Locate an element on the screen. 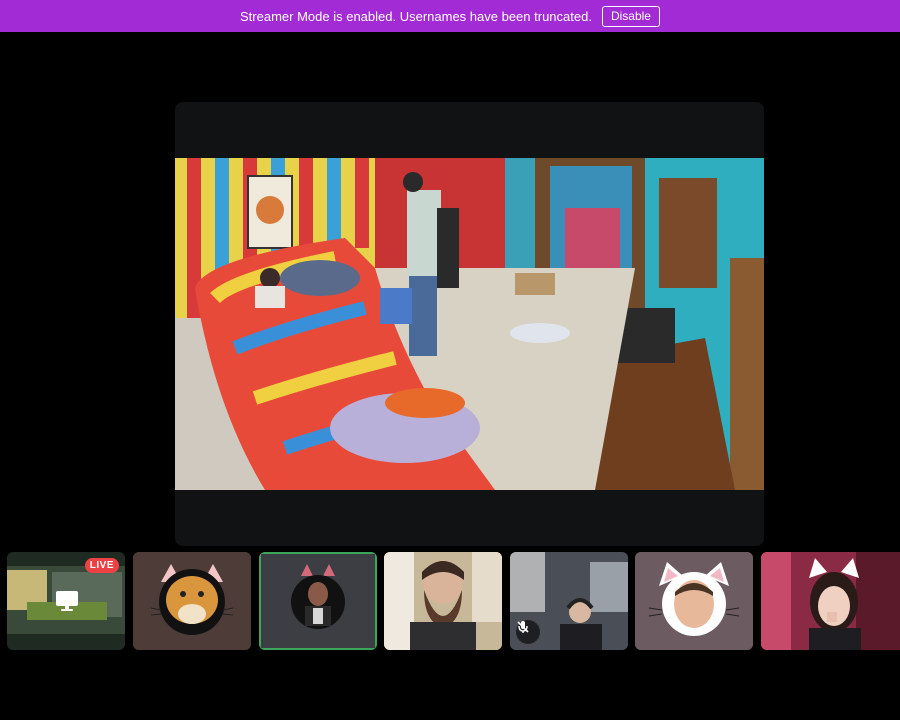 The image size is (900, 720). participant-strip: LIVE is located at coordinates (450, 602).